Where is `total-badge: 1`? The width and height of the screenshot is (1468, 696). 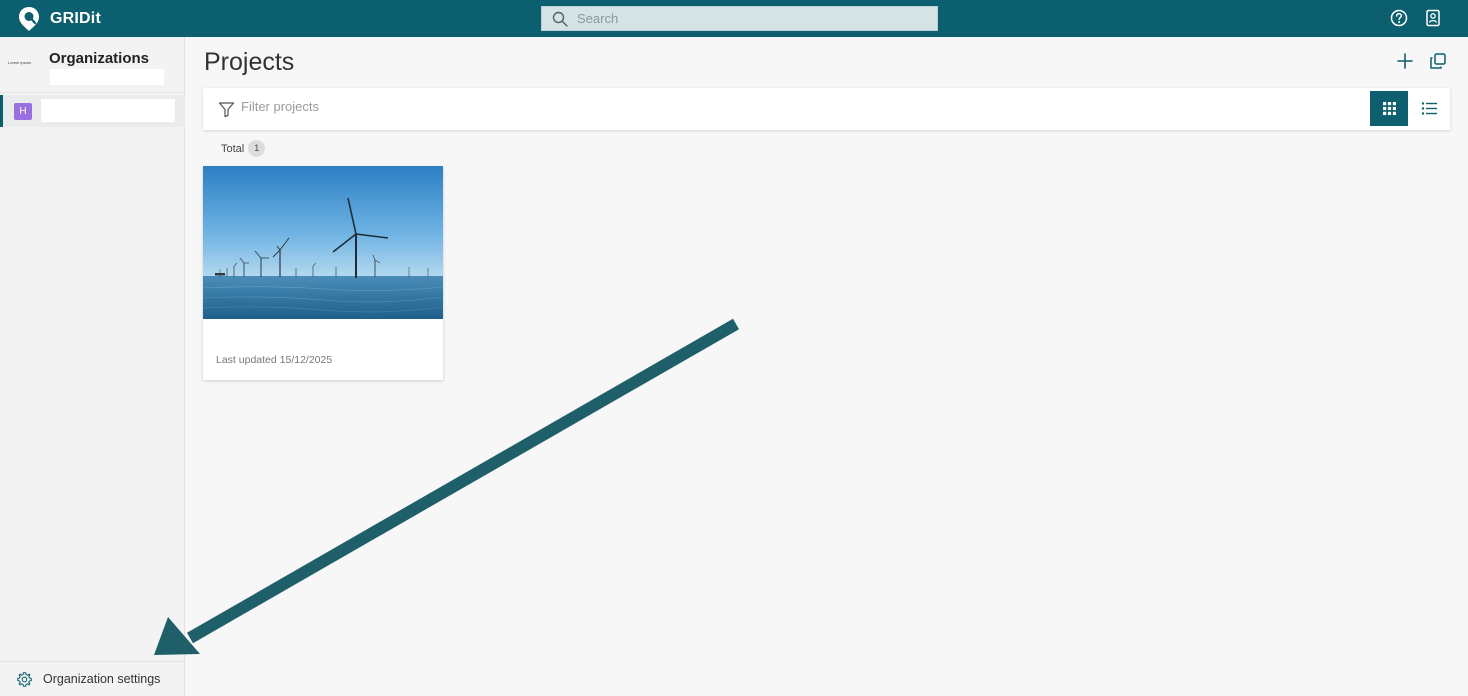 total-badge: 1 is located at coordinates (257, 148).